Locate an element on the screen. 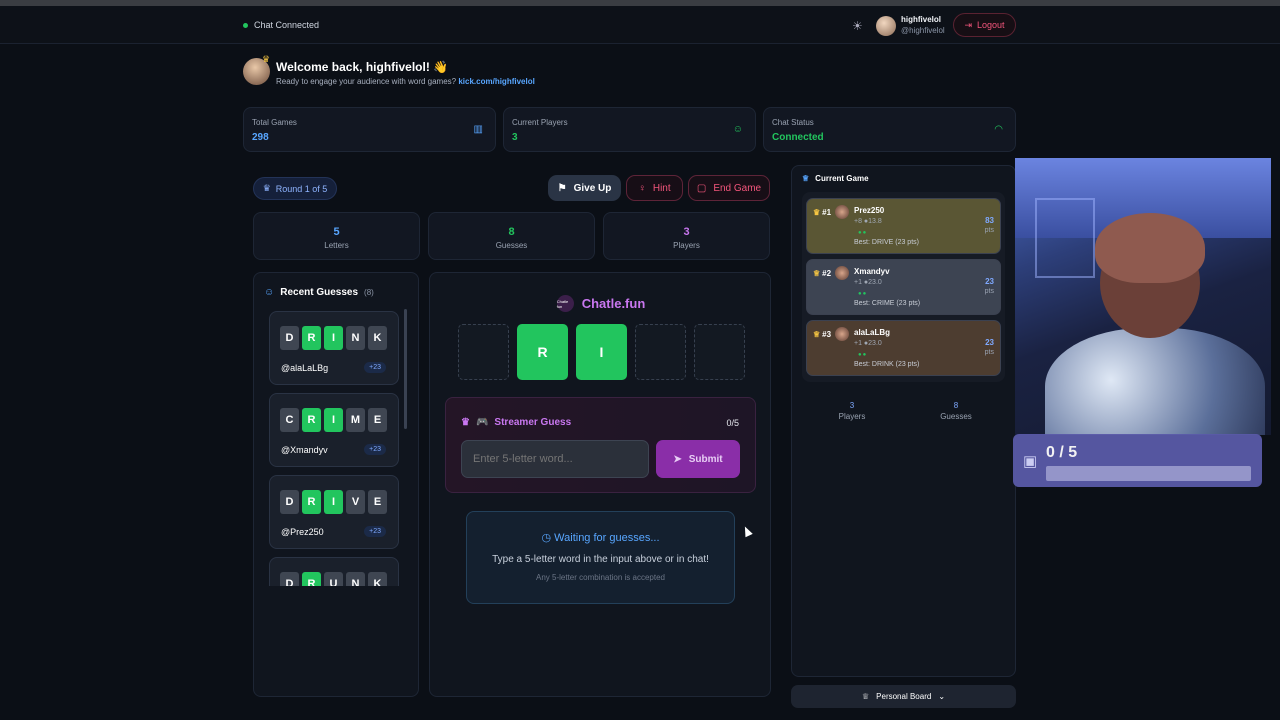 The height and width of the screenshot is (720, 1280). list-item: DRUNK is located at coordinates (334, 571).